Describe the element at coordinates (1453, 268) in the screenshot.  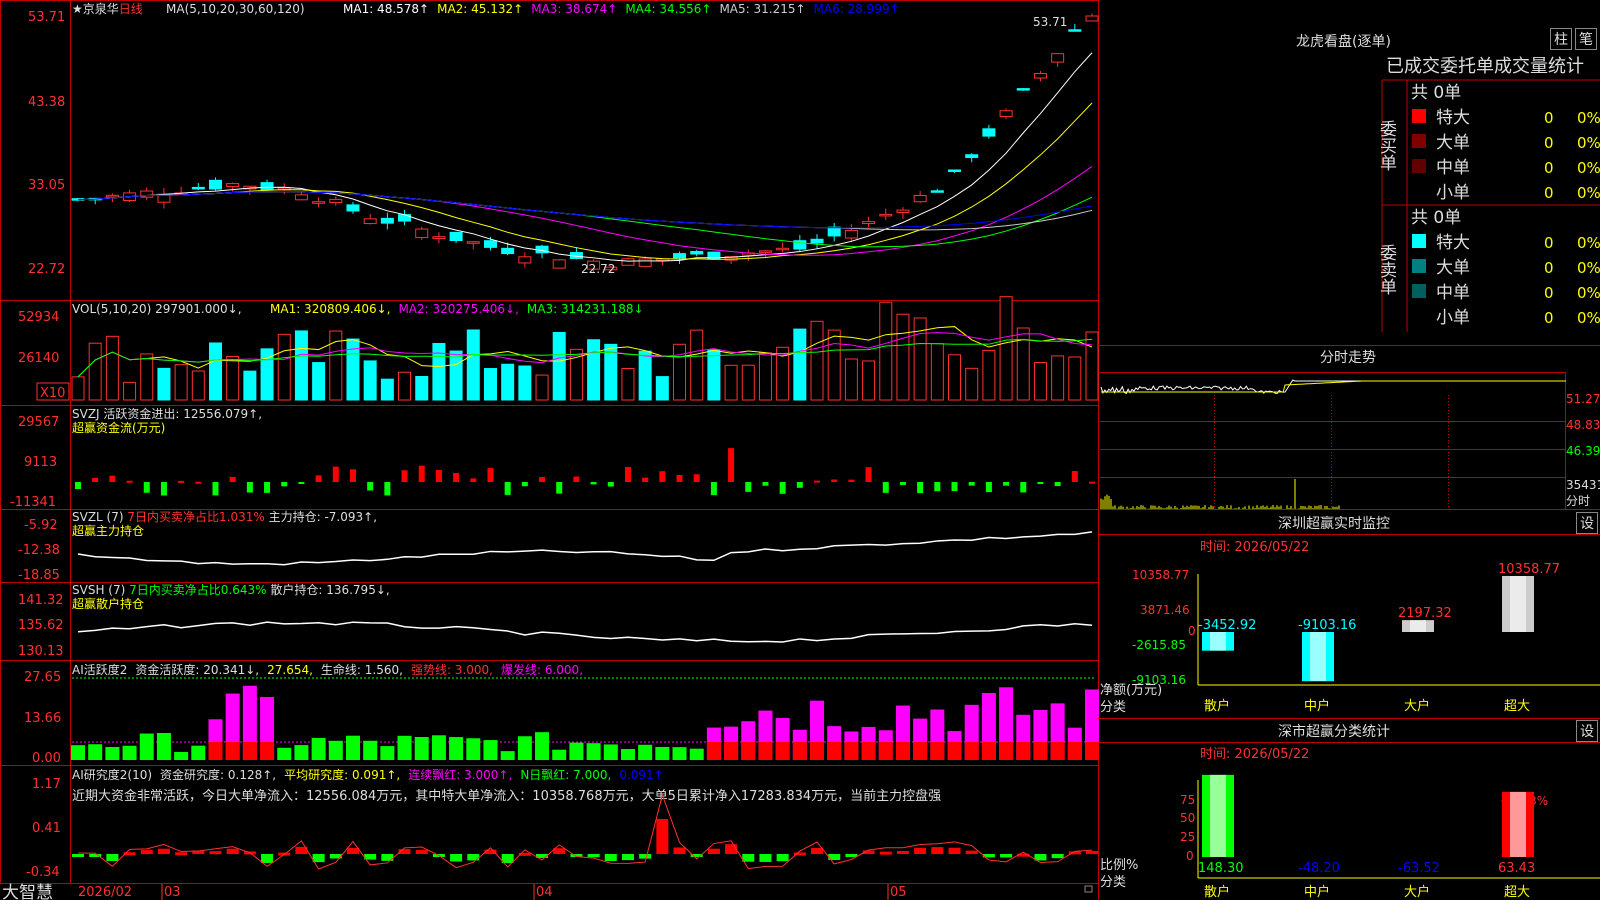
I see `order-type: 大单` at that location.